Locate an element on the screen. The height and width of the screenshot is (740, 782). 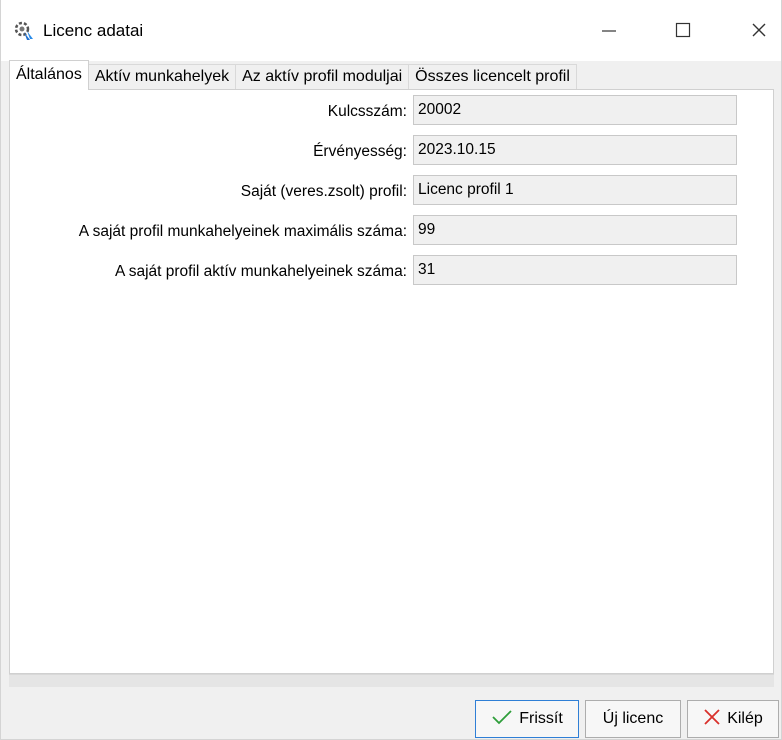
refresh-button: Frissít is located at coordinates (527, 719).